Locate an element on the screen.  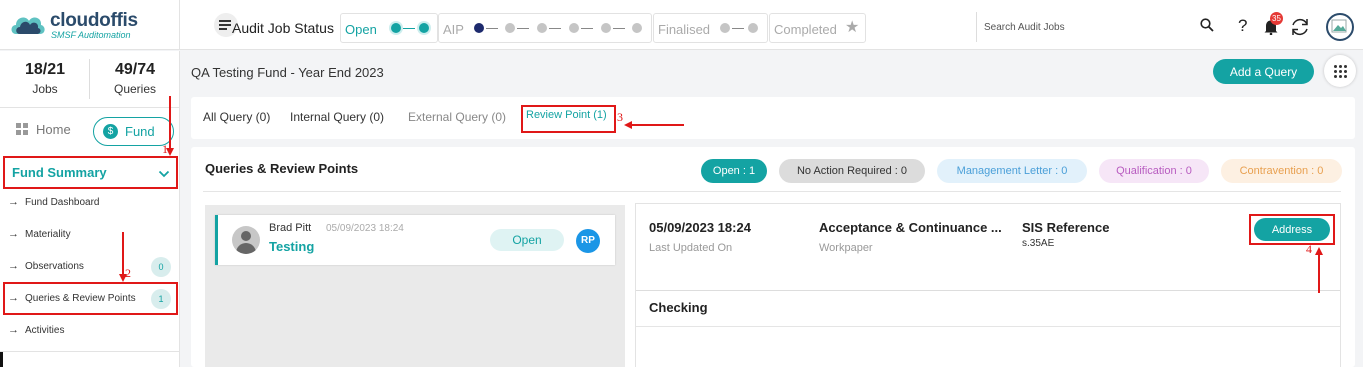
fund-summary-label: Fund Summary is located at coordinates (59, 172).